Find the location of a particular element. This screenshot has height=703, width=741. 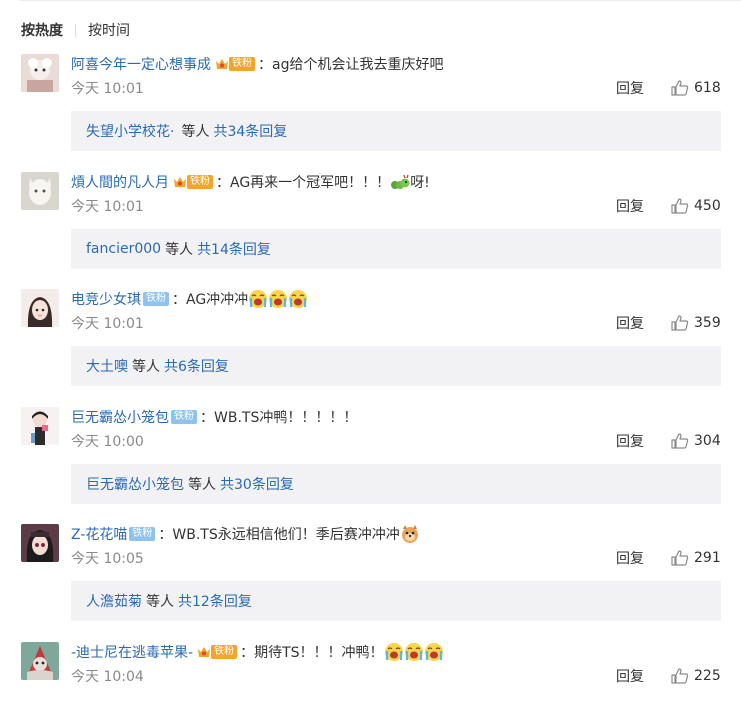

like-count: 304 is located at coordinates (707, 441).